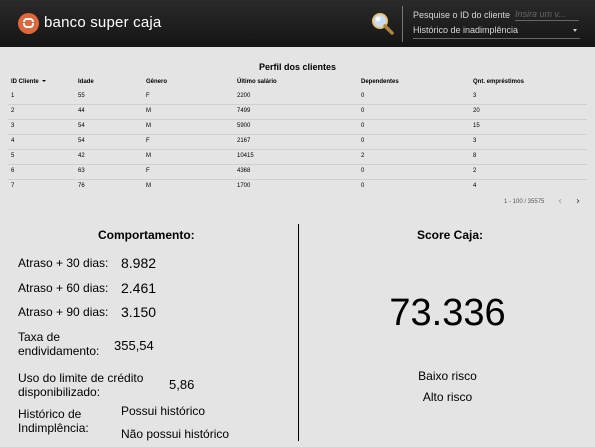  What do you see at coordinates (103, 22) in the screenshot?
I see `brand-name: banco super caja` at bounding box center [103, 22].